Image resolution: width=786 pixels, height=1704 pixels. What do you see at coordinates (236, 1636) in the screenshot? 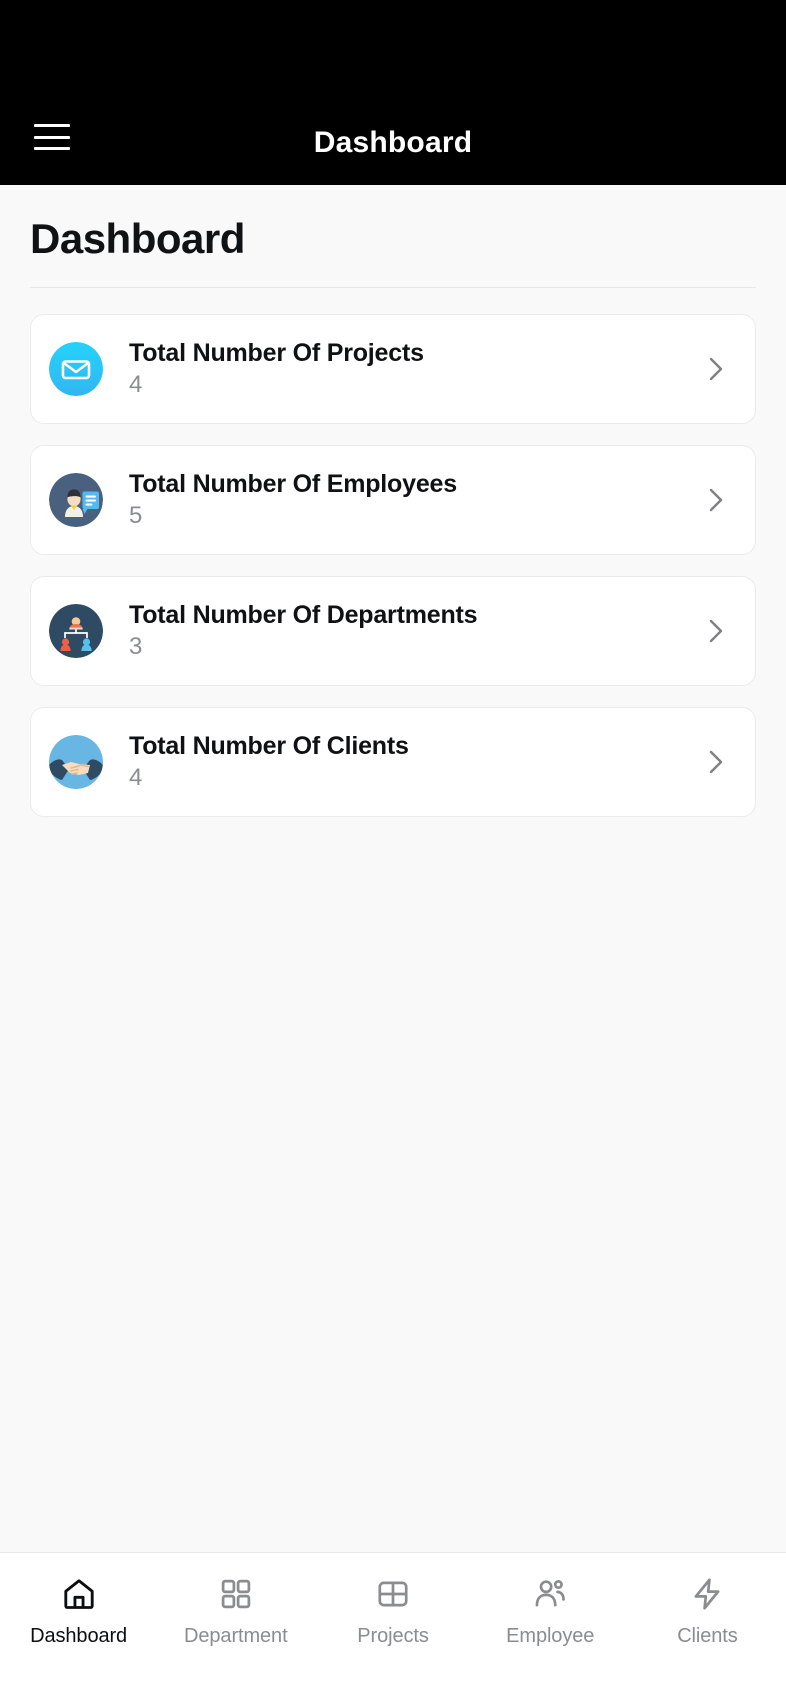
I see `nav-label-department: Department` at bounding box center [236, 1636].